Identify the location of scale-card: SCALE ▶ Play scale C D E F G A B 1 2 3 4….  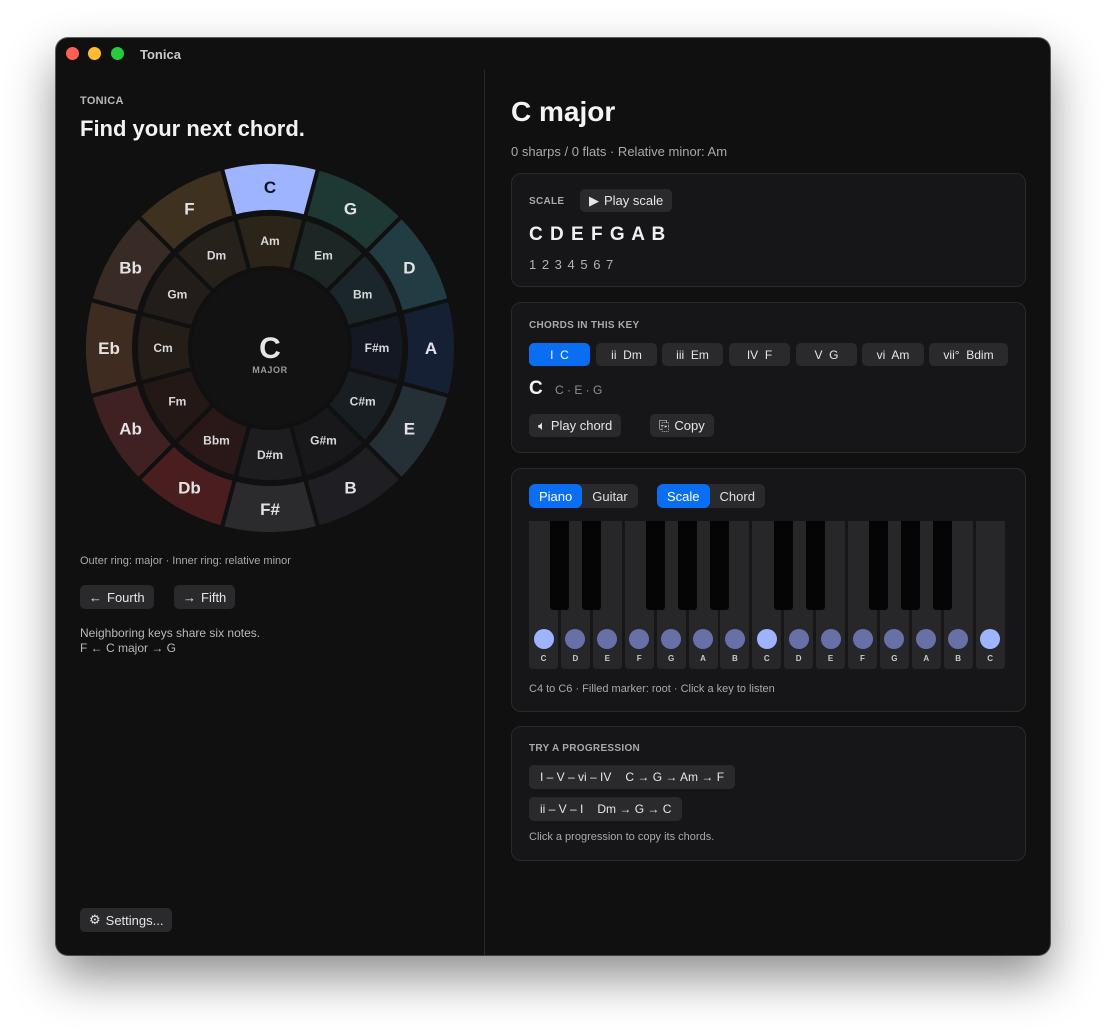
(768, 230).